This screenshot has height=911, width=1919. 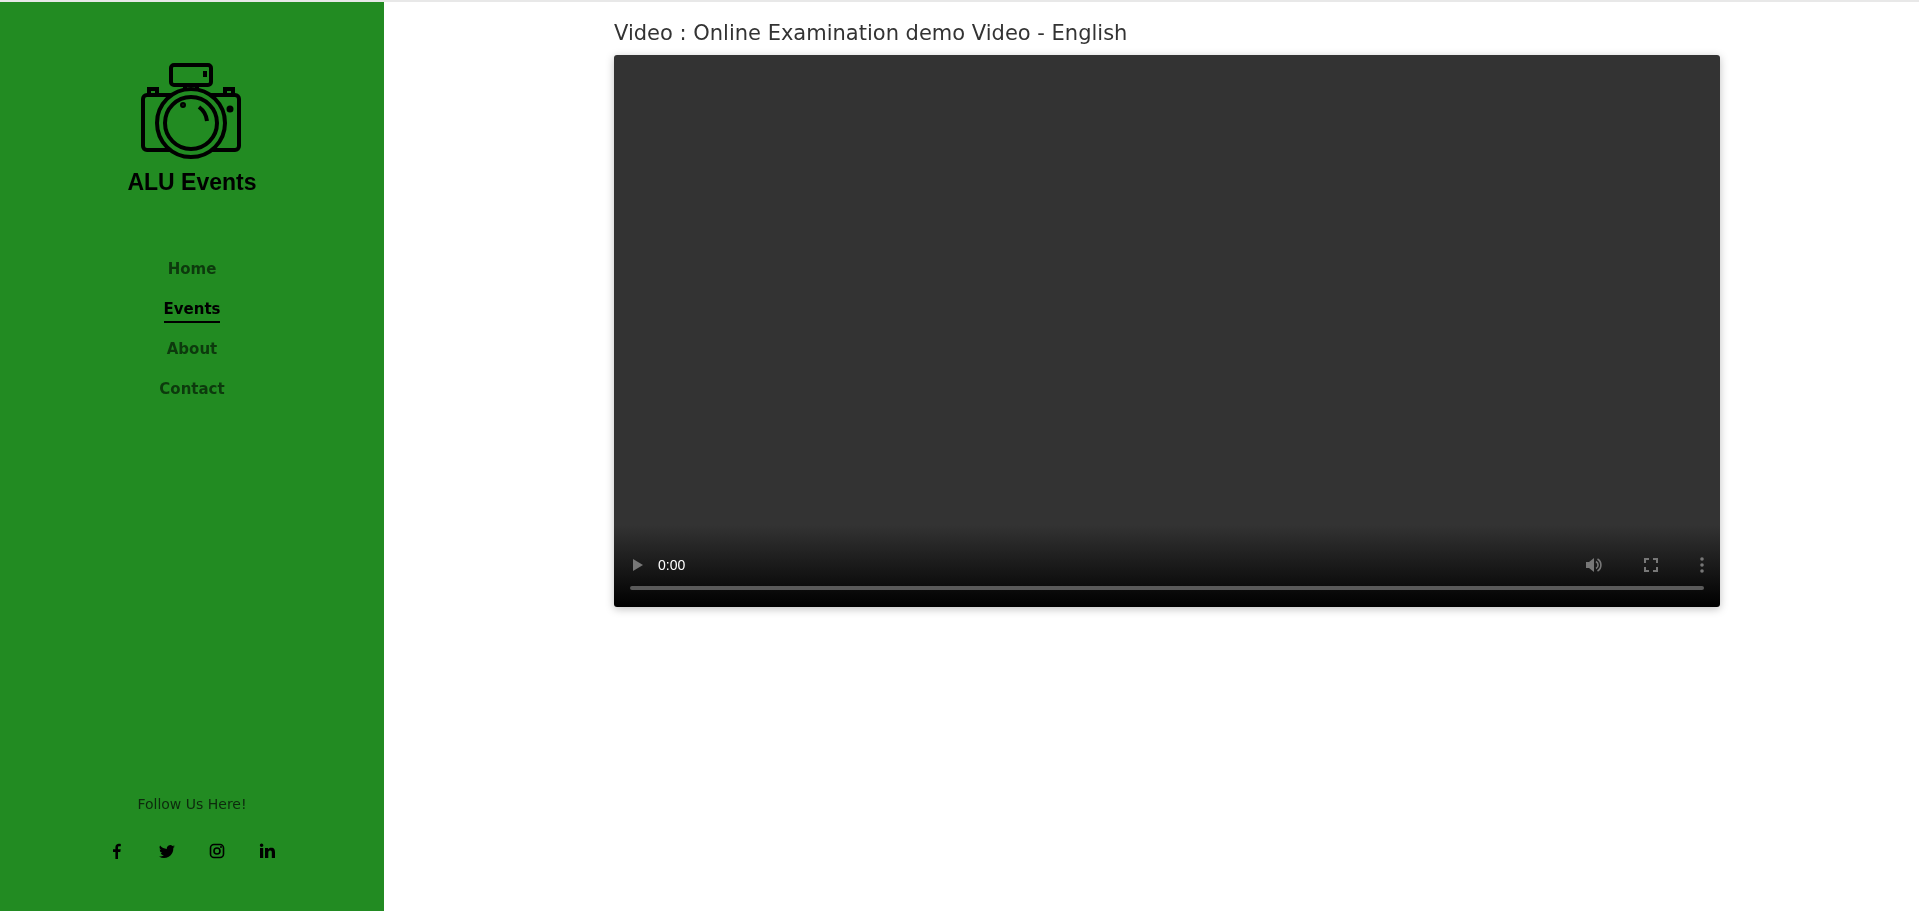 What do you see at coordinates (637, 565) in the screenshot?
I see `play-icon` at bounding box center [637, 565].